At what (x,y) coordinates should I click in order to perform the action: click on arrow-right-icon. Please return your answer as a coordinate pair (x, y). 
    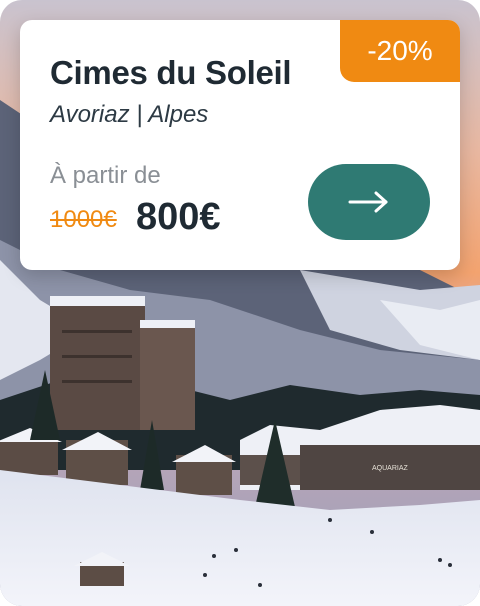
    Looking at the image, I should click on (368, 202).